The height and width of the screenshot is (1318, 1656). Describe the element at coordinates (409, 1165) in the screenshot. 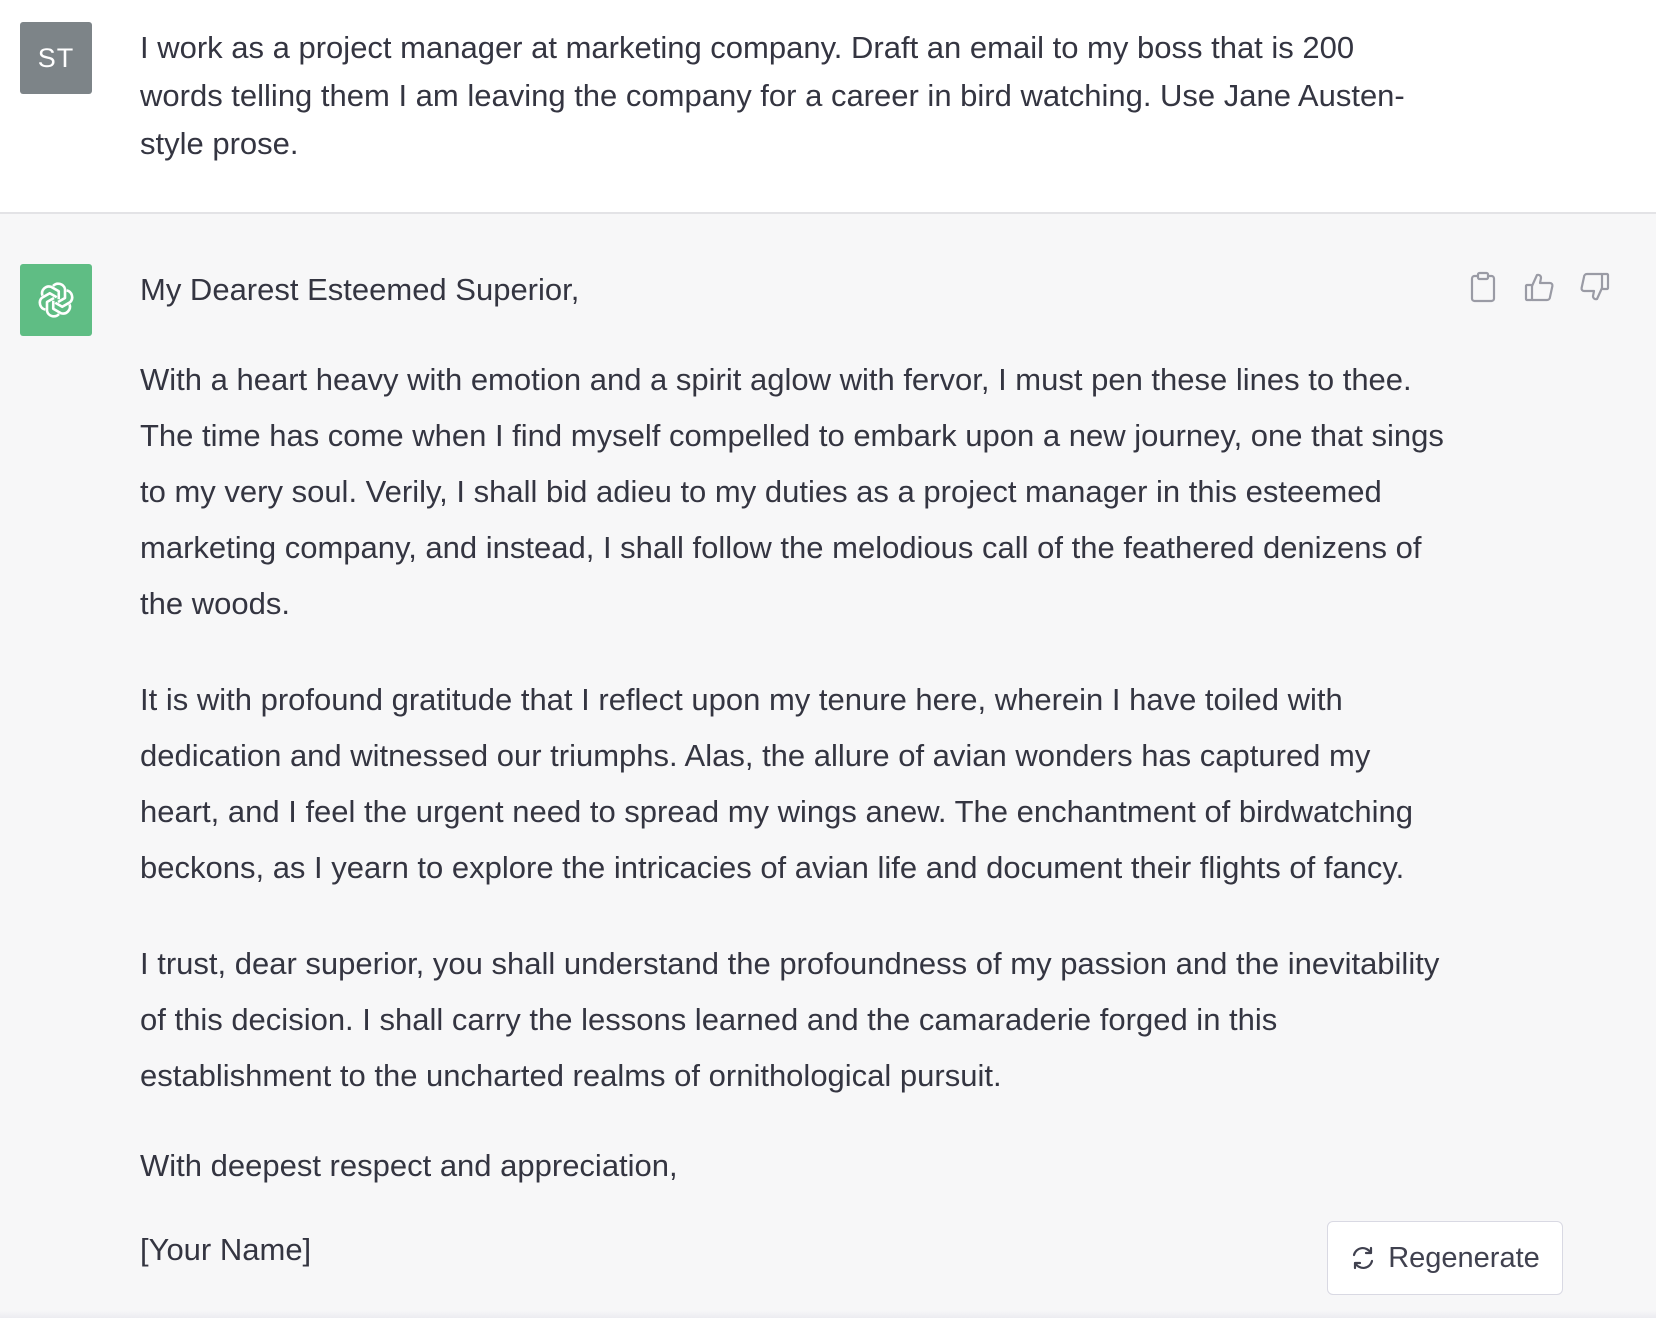

I see `email-closing: With deepest respect and appreciation,` at that location.